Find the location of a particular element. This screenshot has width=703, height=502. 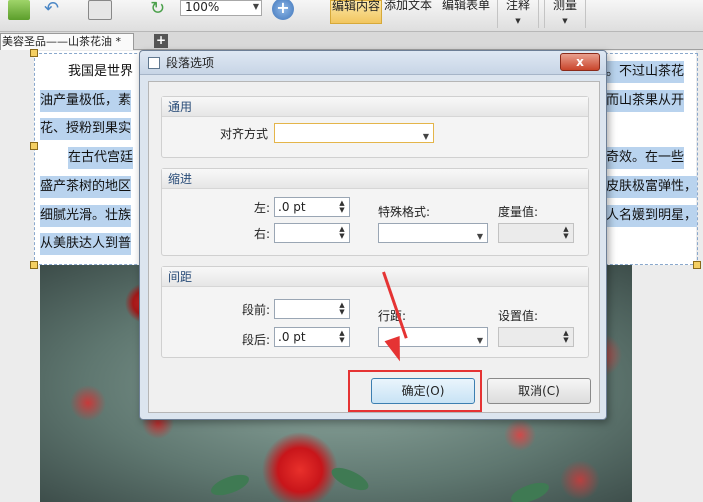

add-text-button: 添加文本 is located at coordinates (408, 12).